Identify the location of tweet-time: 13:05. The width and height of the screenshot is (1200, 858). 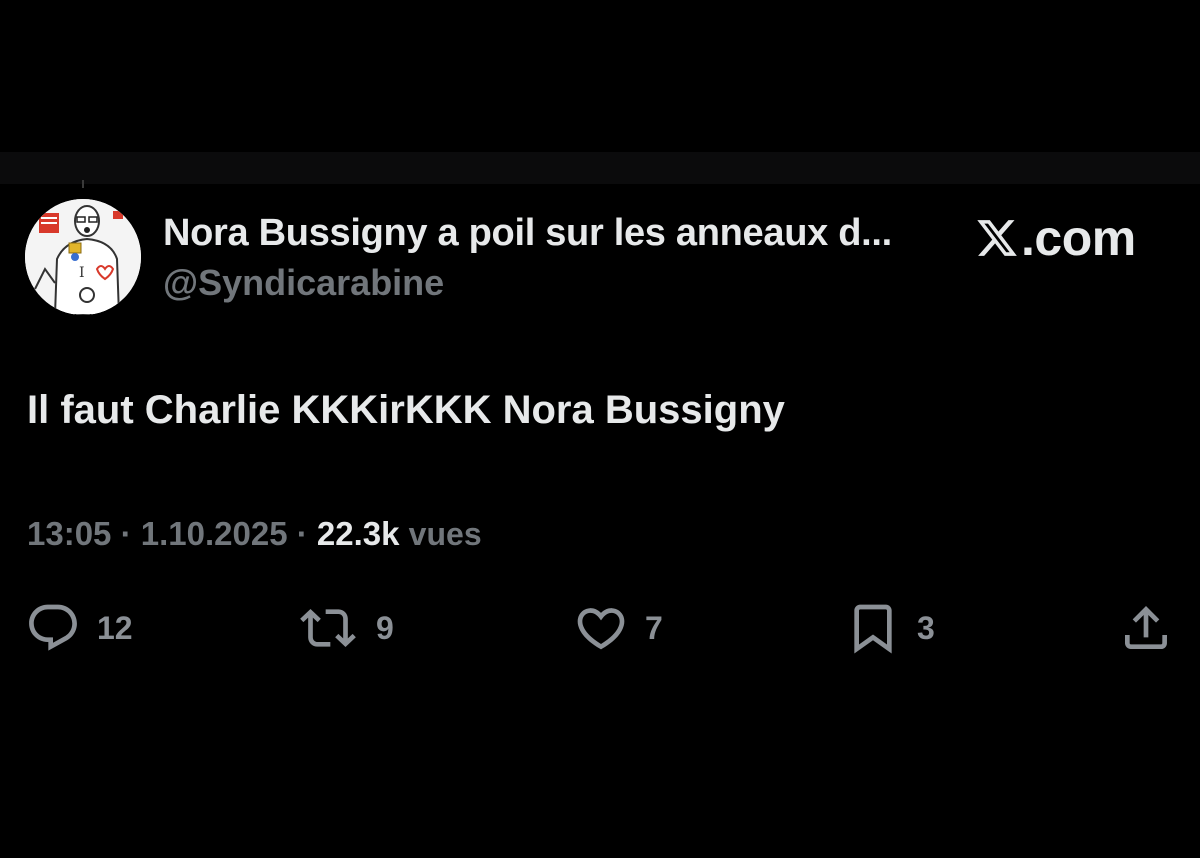
(69, 533).